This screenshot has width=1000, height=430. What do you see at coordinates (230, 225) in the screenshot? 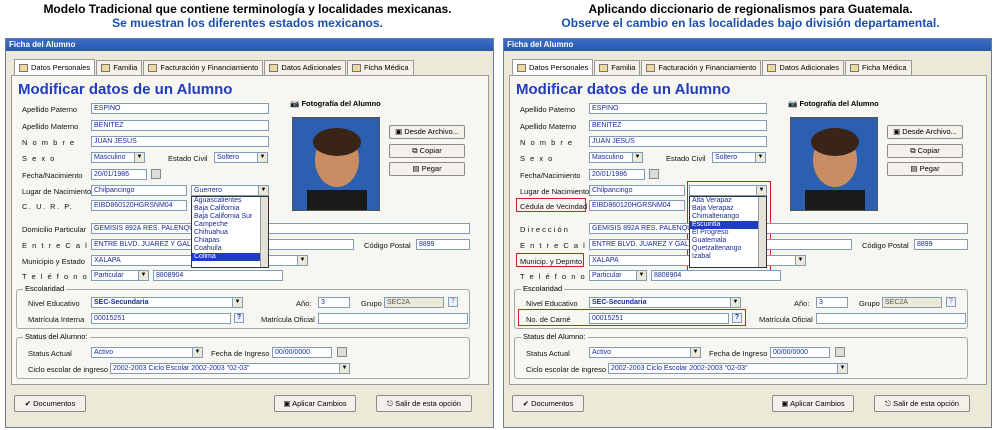
I see `dropdown-option: Campeche` at bounding box center [230, 225].